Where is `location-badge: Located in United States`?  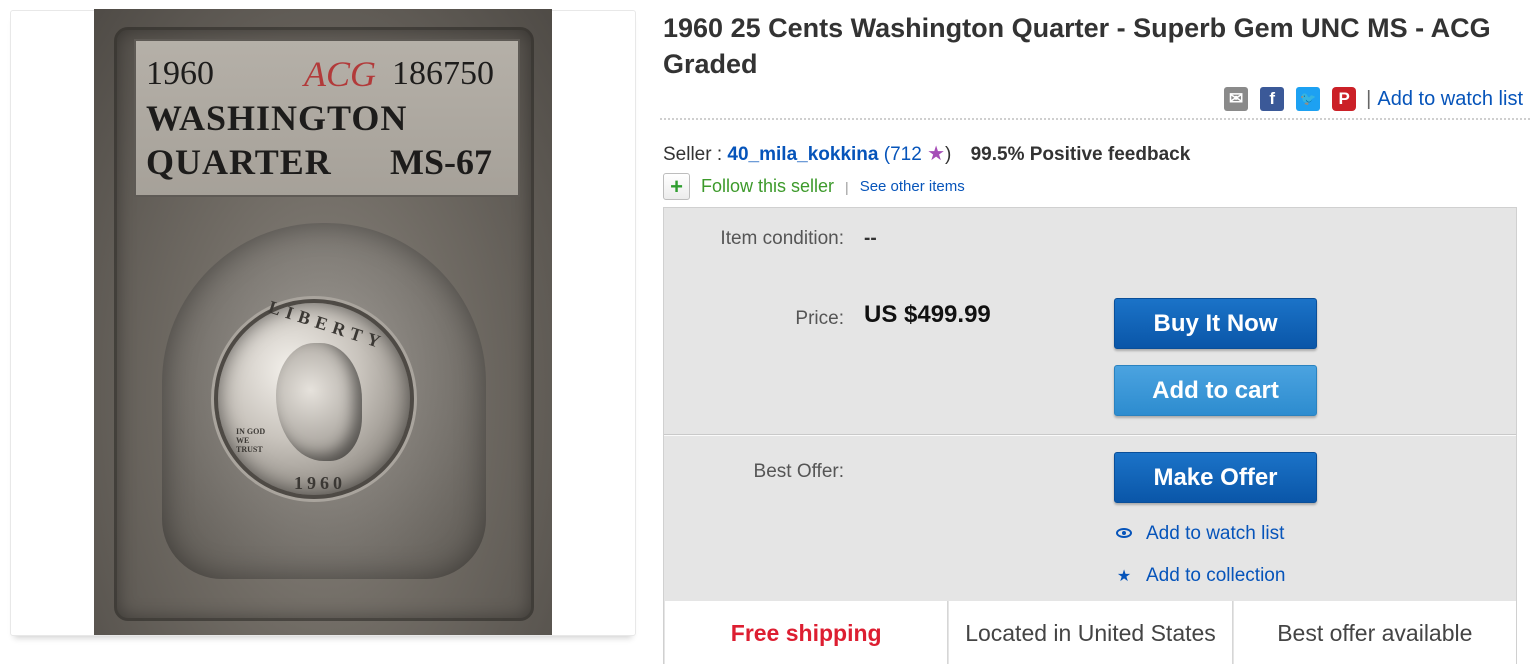
location-badge: Located in United States is located at coordinates (1091, 632).